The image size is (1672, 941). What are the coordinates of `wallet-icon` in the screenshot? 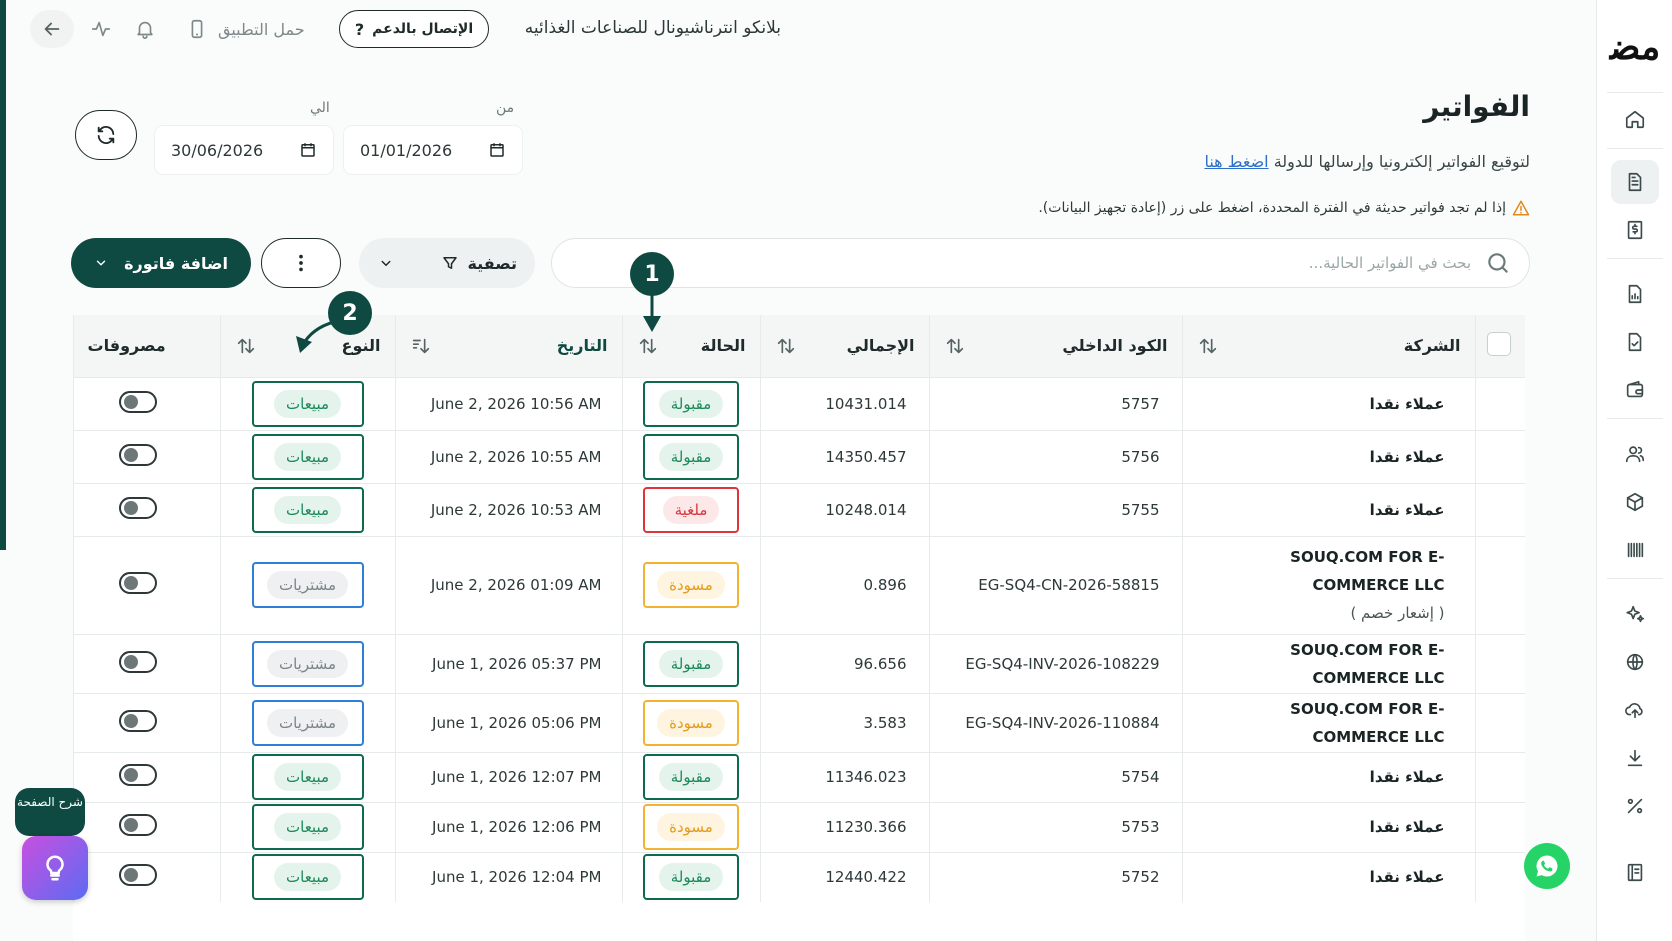 It's located at (1635, 389).